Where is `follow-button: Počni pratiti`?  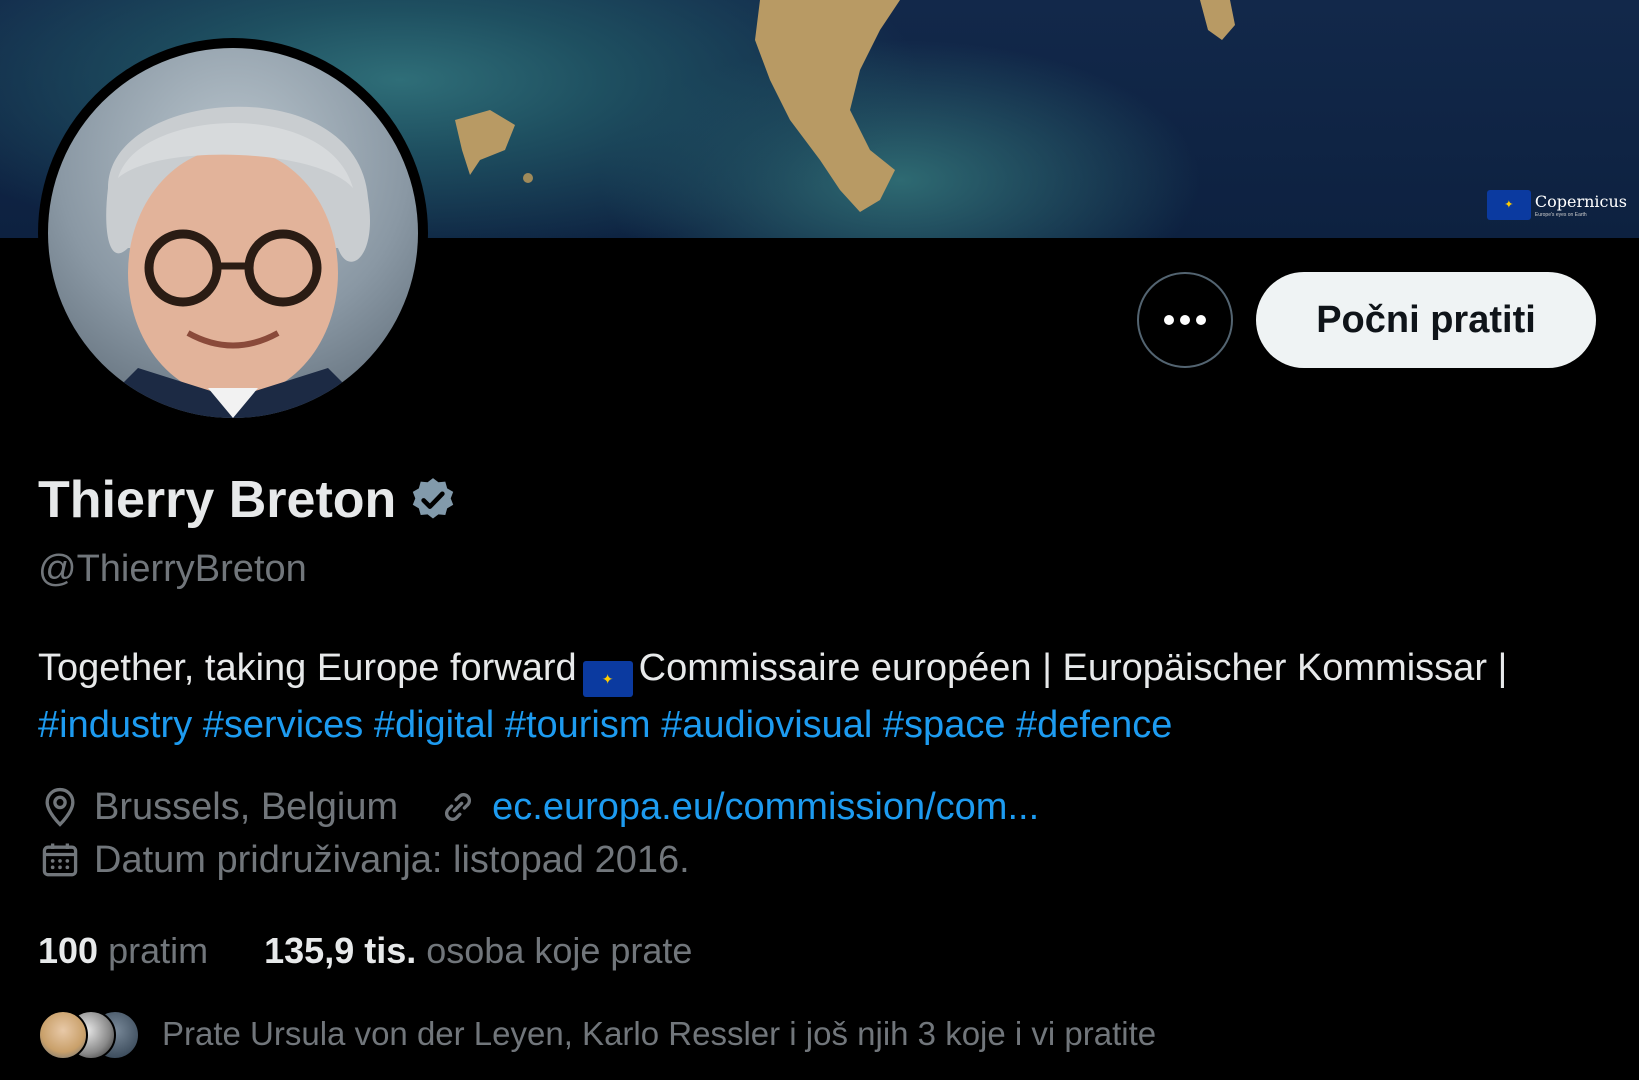 follow-button: Počni pratiti is located at coordinates (1426, 320).